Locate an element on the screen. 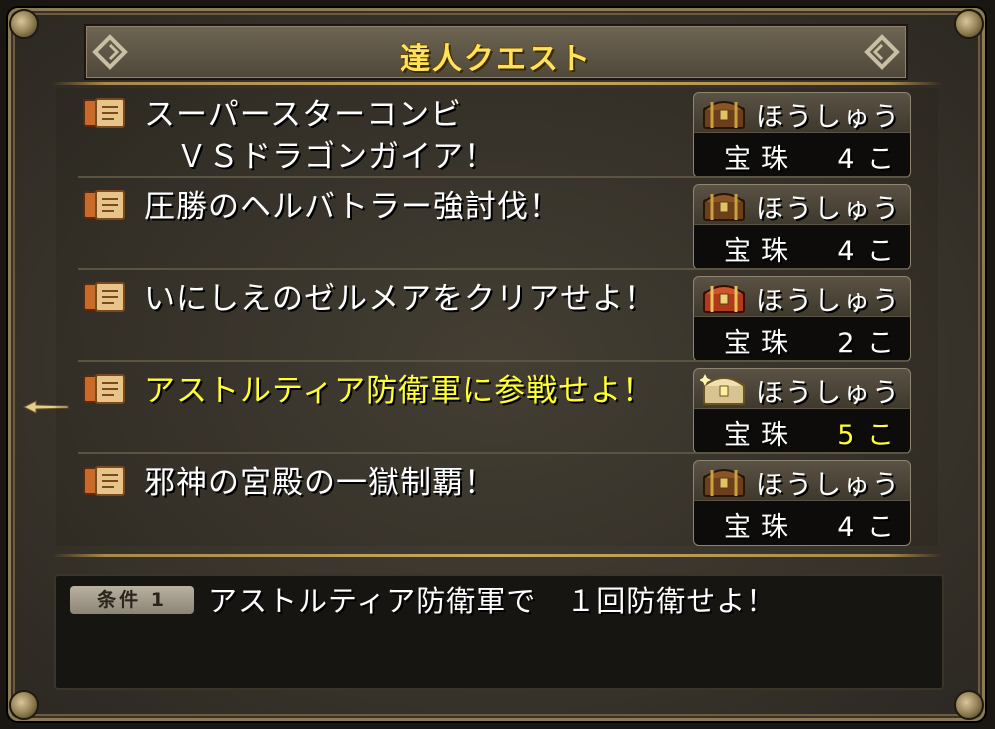 The height and width of the screenshot is (729, 995). reward-count: 2 こ is located at coordinates (866, 343).